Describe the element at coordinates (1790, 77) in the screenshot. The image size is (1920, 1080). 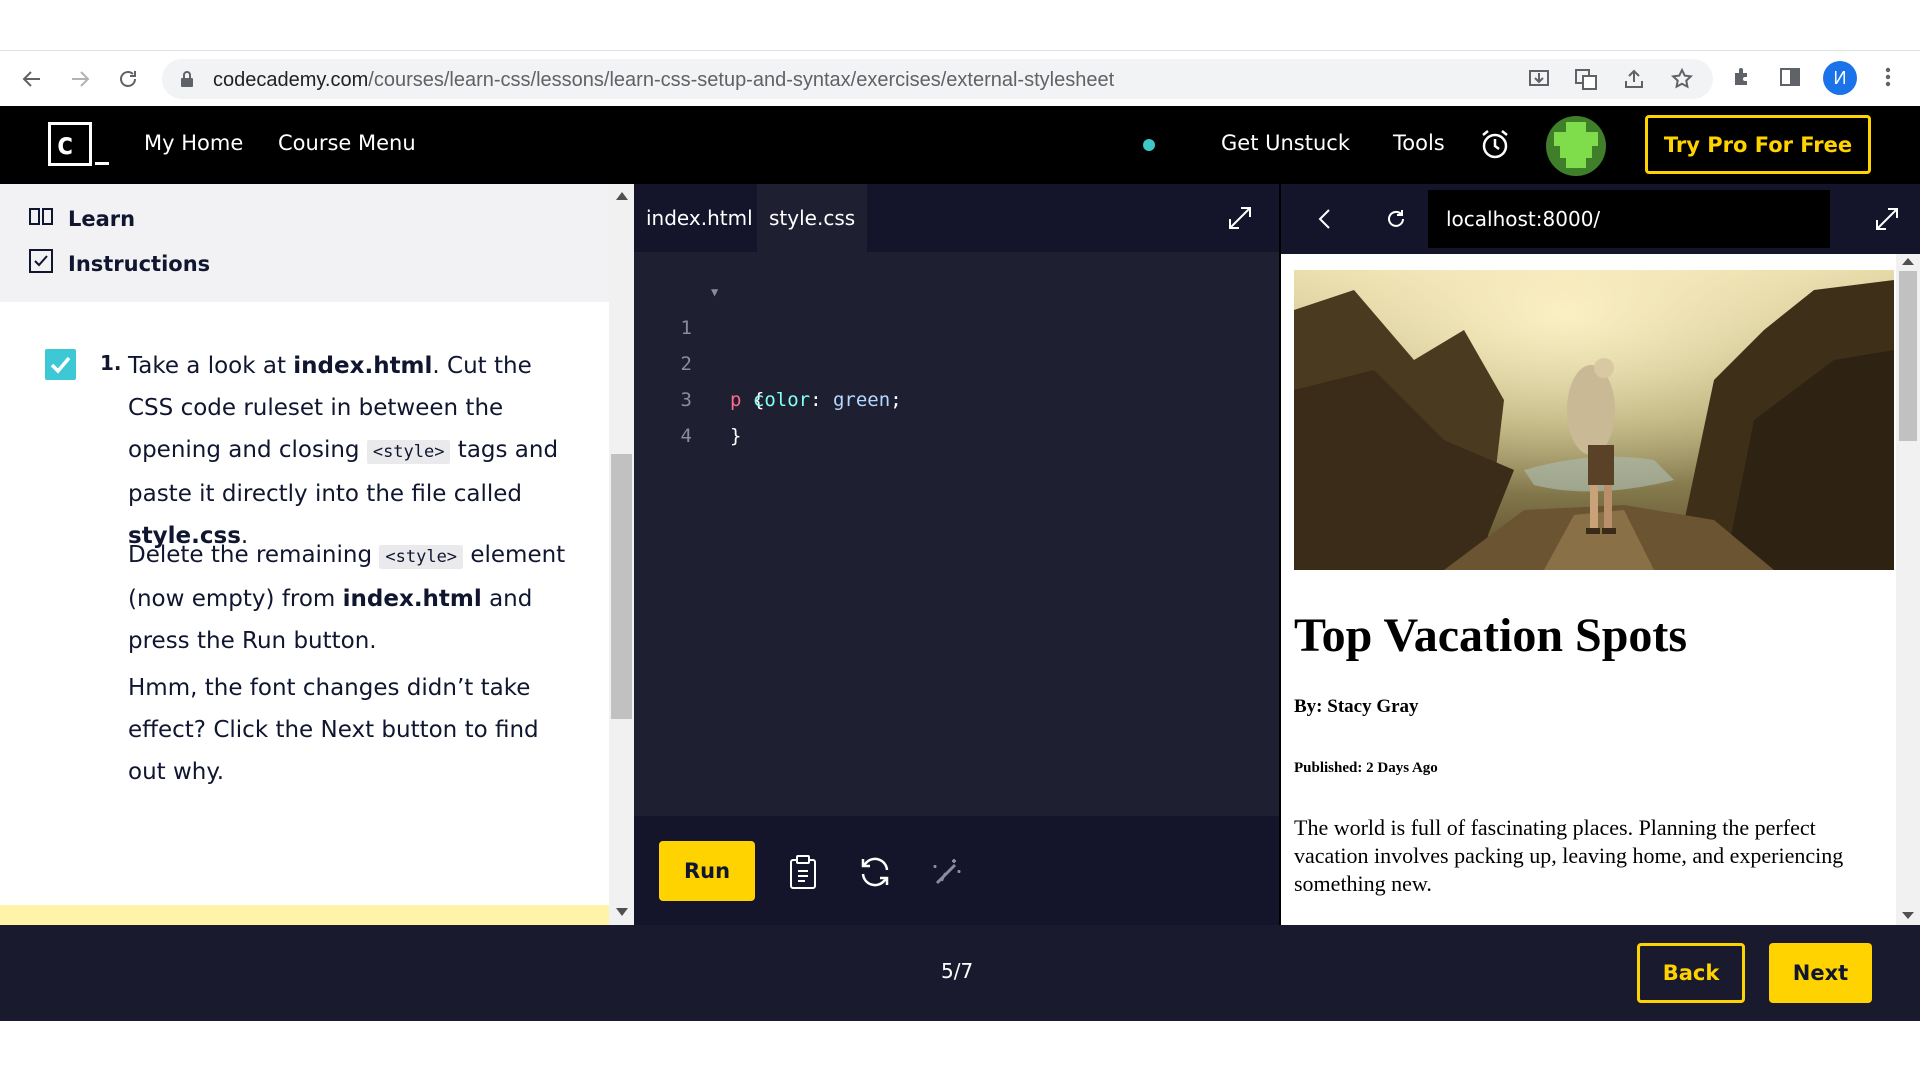
I see `side-panel-icon` at that location.